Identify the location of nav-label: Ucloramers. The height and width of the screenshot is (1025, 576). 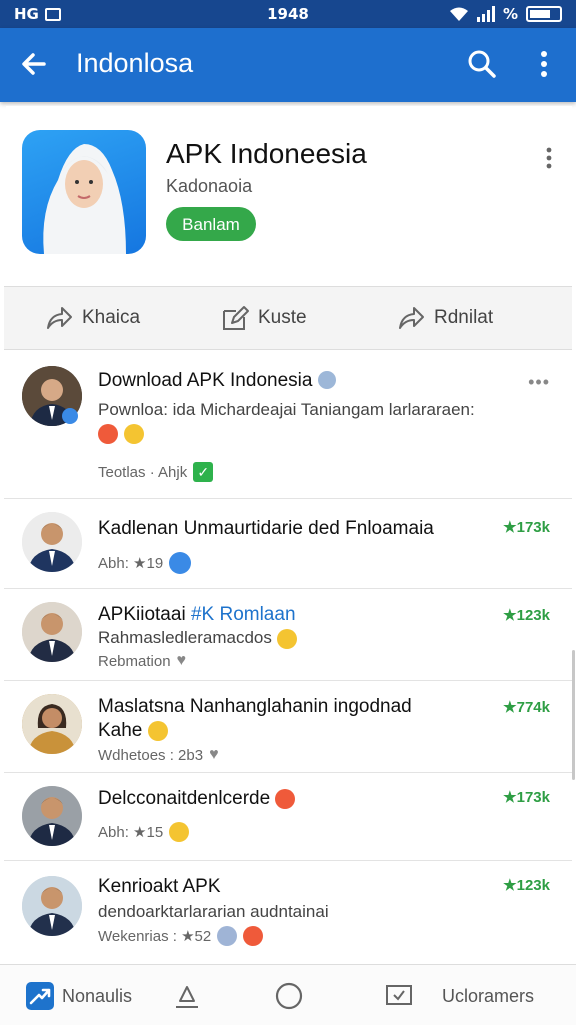
(488, 995).